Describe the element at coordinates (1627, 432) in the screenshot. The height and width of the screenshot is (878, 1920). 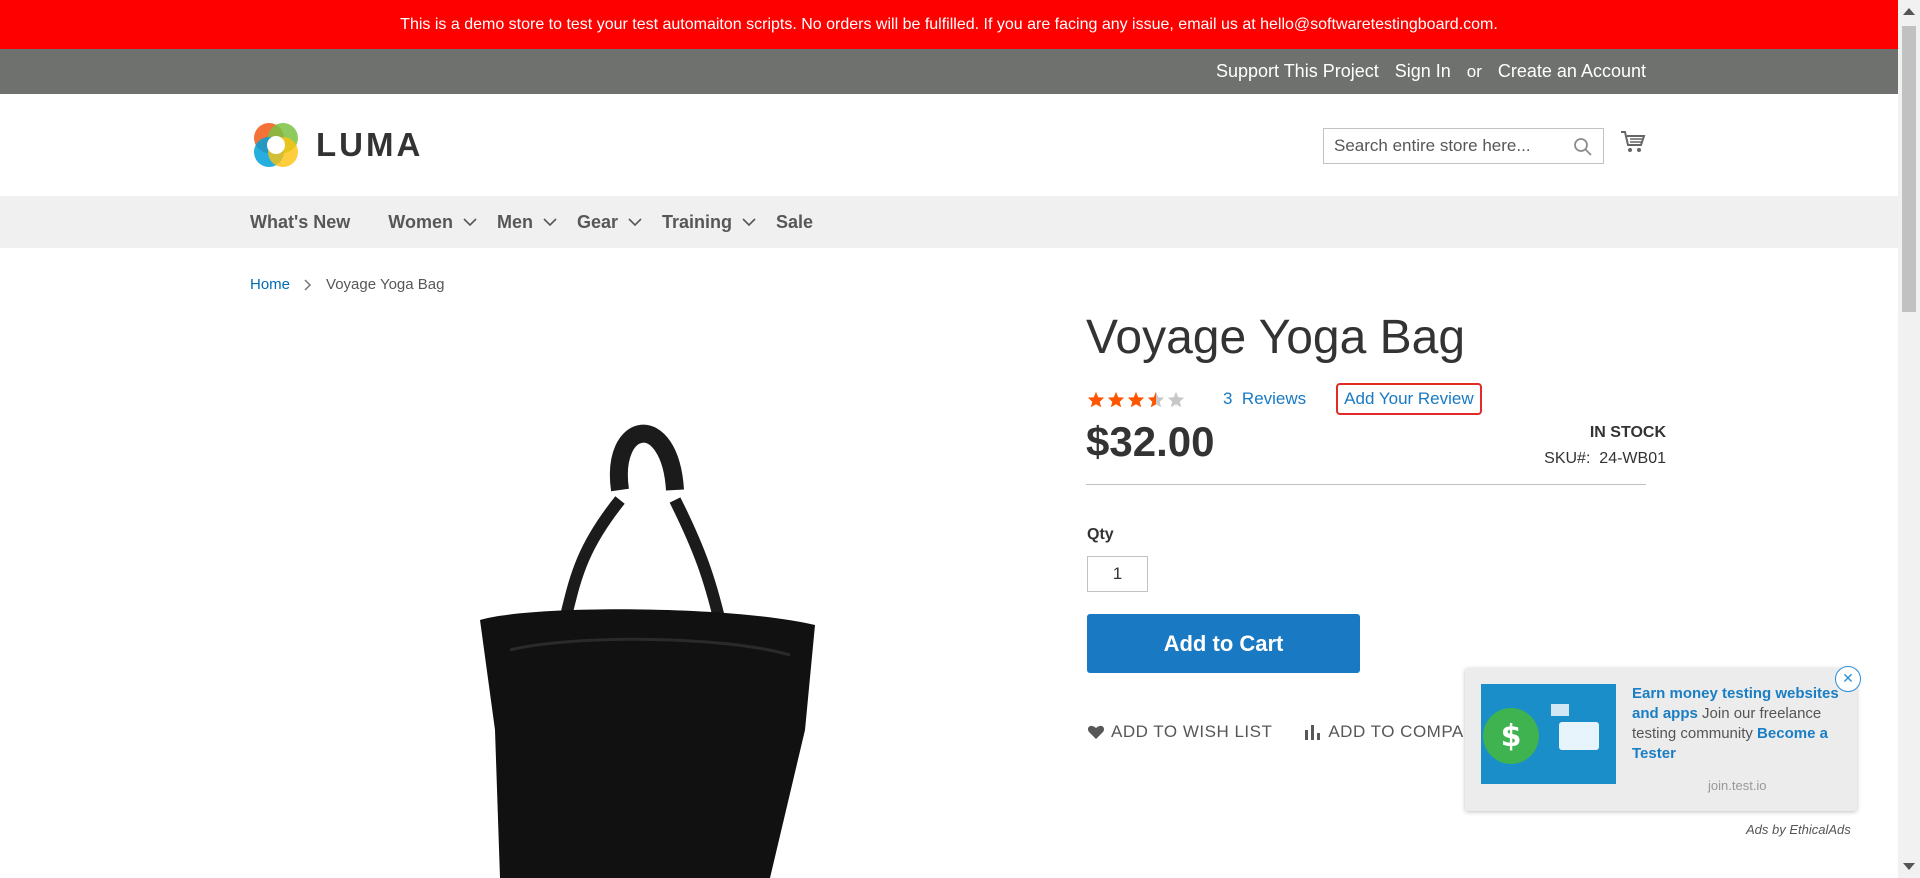
I see `stock-status: IN STOCK` at that location.